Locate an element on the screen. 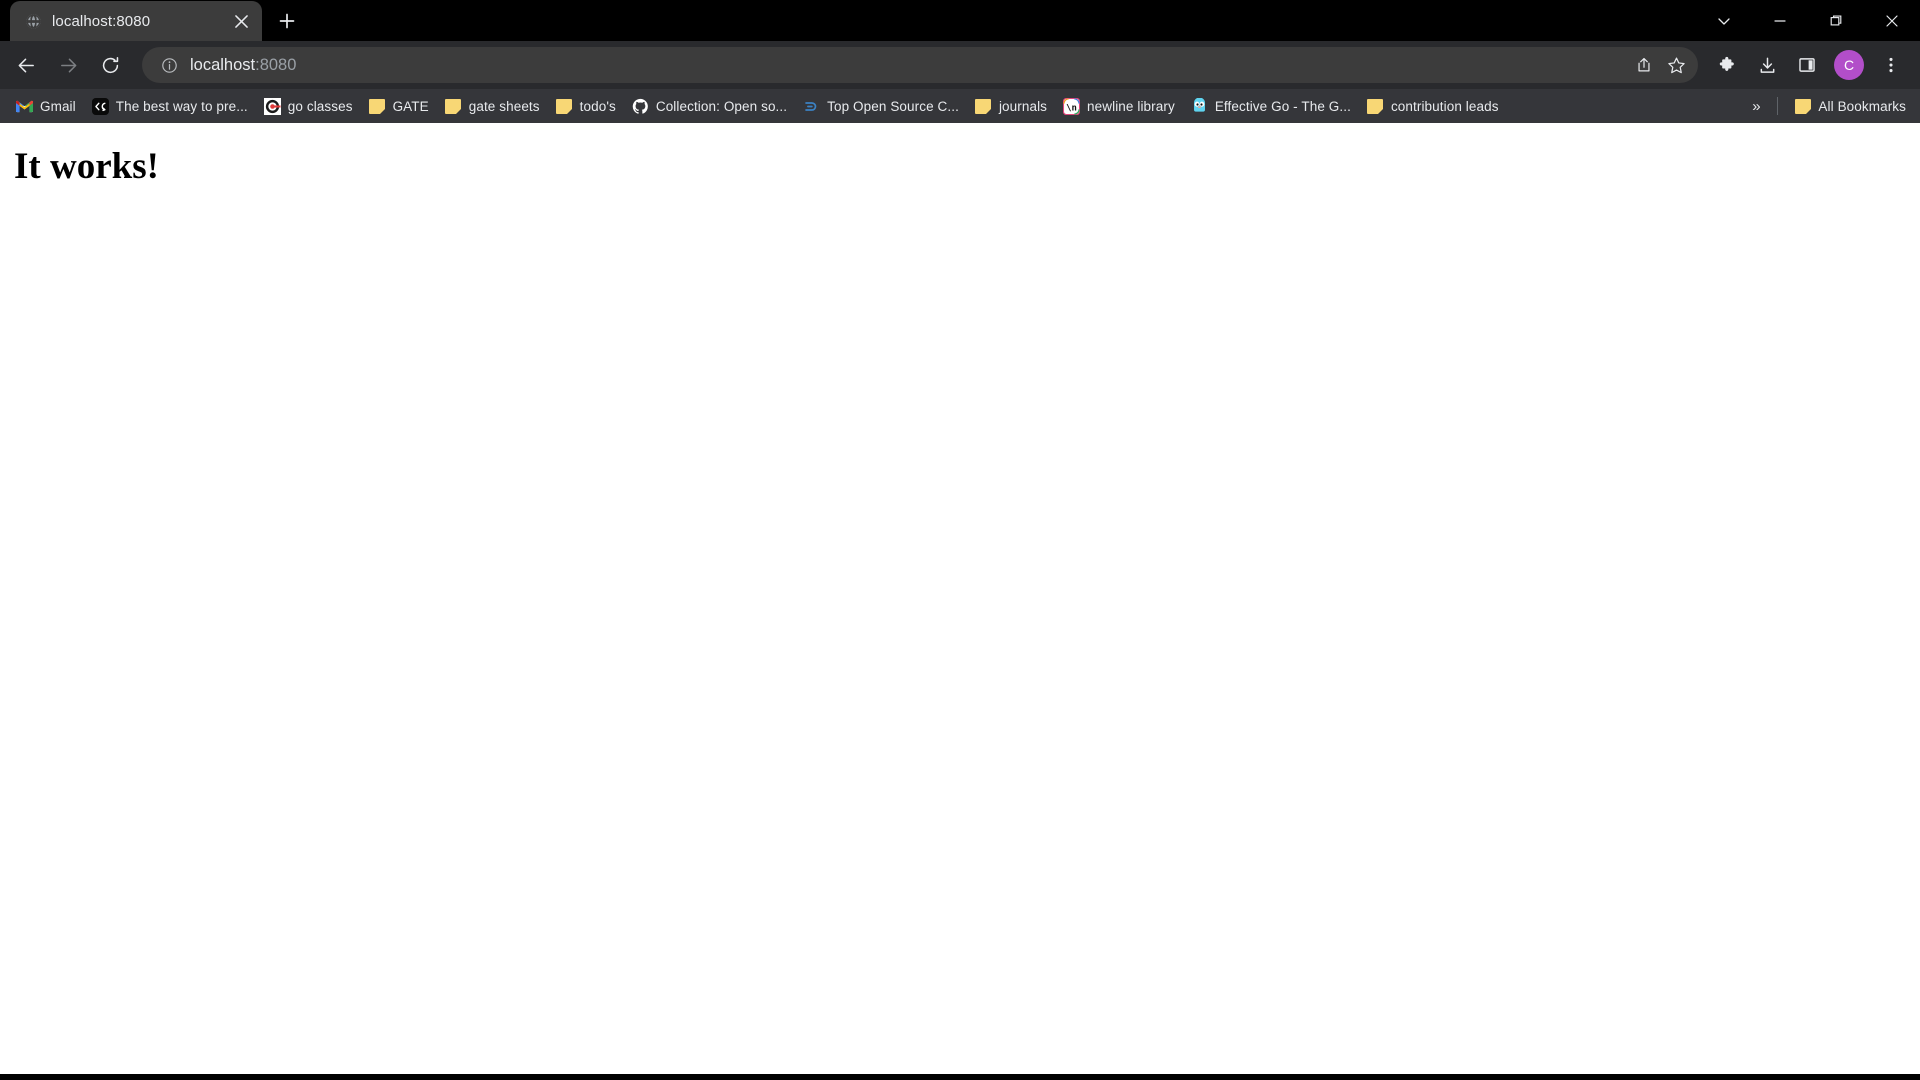  chrome-menu-button is located at coordinates (1891, 65).